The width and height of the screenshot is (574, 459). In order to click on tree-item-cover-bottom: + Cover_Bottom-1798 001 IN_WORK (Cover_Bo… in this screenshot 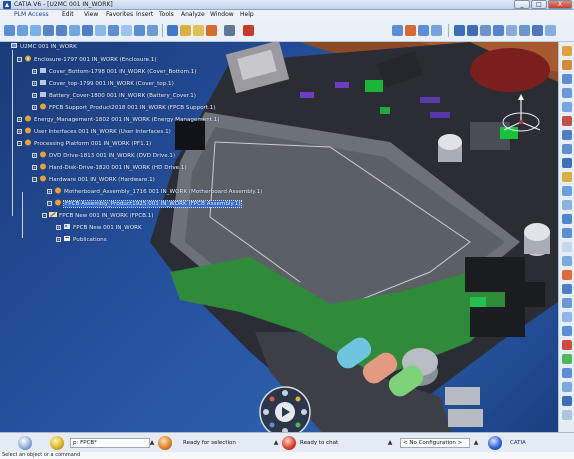, I will do `click(114, 71)`.